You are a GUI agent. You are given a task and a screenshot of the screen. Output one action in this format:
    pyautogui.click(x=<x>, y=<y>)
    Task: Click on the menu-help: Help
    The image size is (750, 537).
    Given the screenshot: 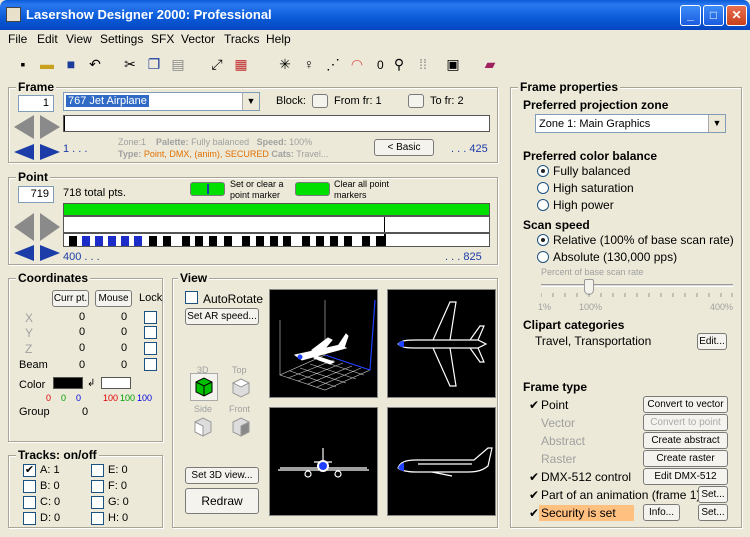 What is the action you would take?
    pyautogui.click(x=278, y=39)
    